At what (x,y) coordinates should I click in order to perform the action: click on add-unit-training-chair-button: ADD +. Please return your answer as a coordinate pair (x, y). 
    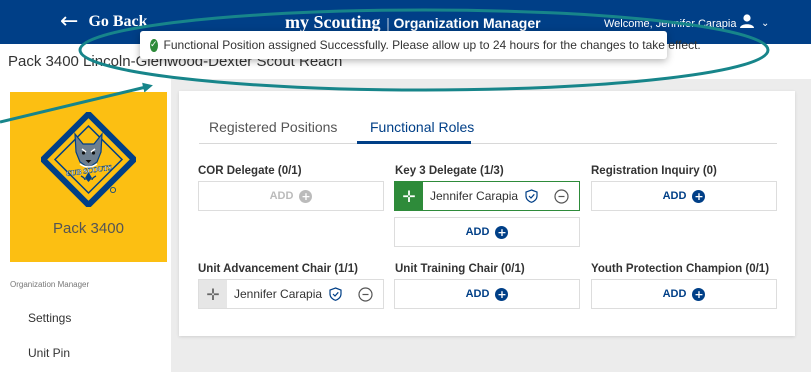
    Looking at the image, I should click on (487, 294).